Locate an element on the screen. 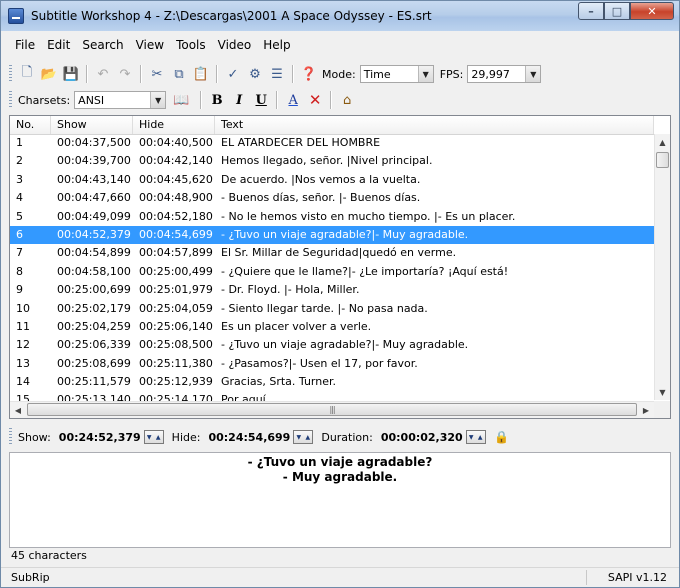 This screenshot has height=588, width=680. cell-no: 11 is located at coordinates (23, 326).